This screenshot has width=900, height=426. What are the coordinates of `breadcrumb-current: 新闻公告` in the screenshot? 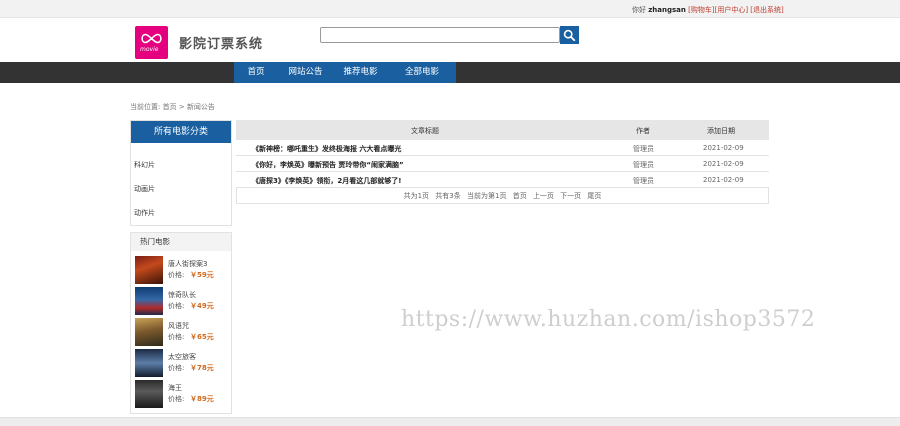 It's located at (200, 107).